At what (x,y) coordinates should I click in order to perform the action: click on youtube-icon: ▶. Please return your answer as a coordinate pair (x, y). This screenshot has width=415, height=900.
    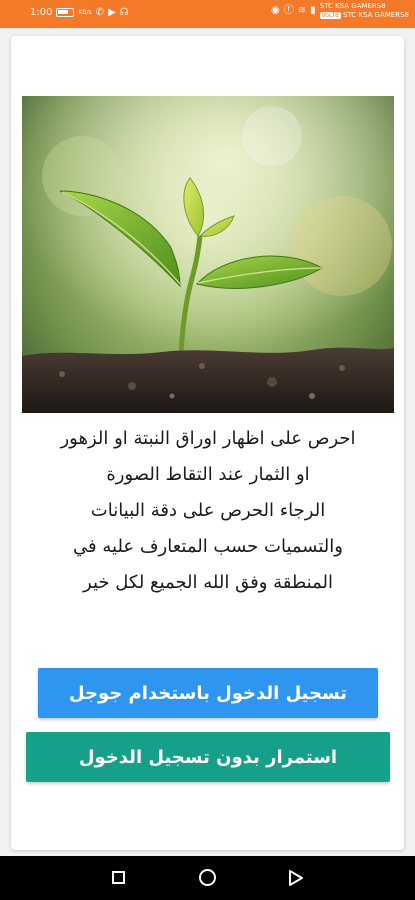
    Looking at the image, I should click on (112, 12).